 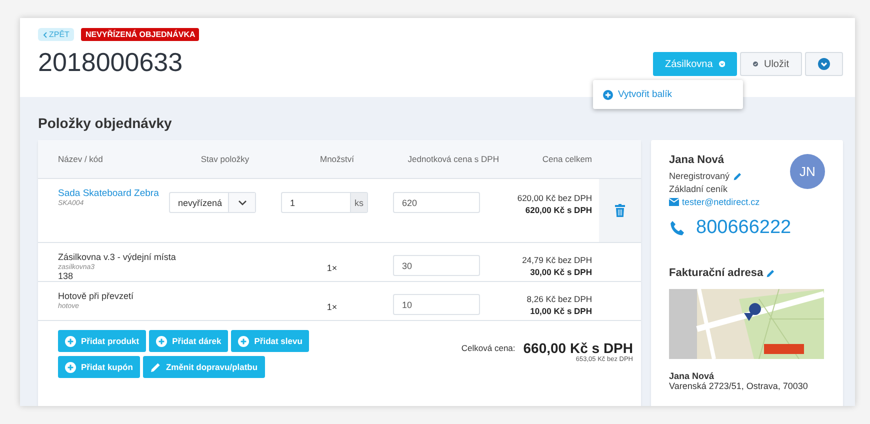 What do you see at coordinates (697, 160) in the screenshot?
I see `customer-name: Jana Nová` at bounding box center [697, 160].